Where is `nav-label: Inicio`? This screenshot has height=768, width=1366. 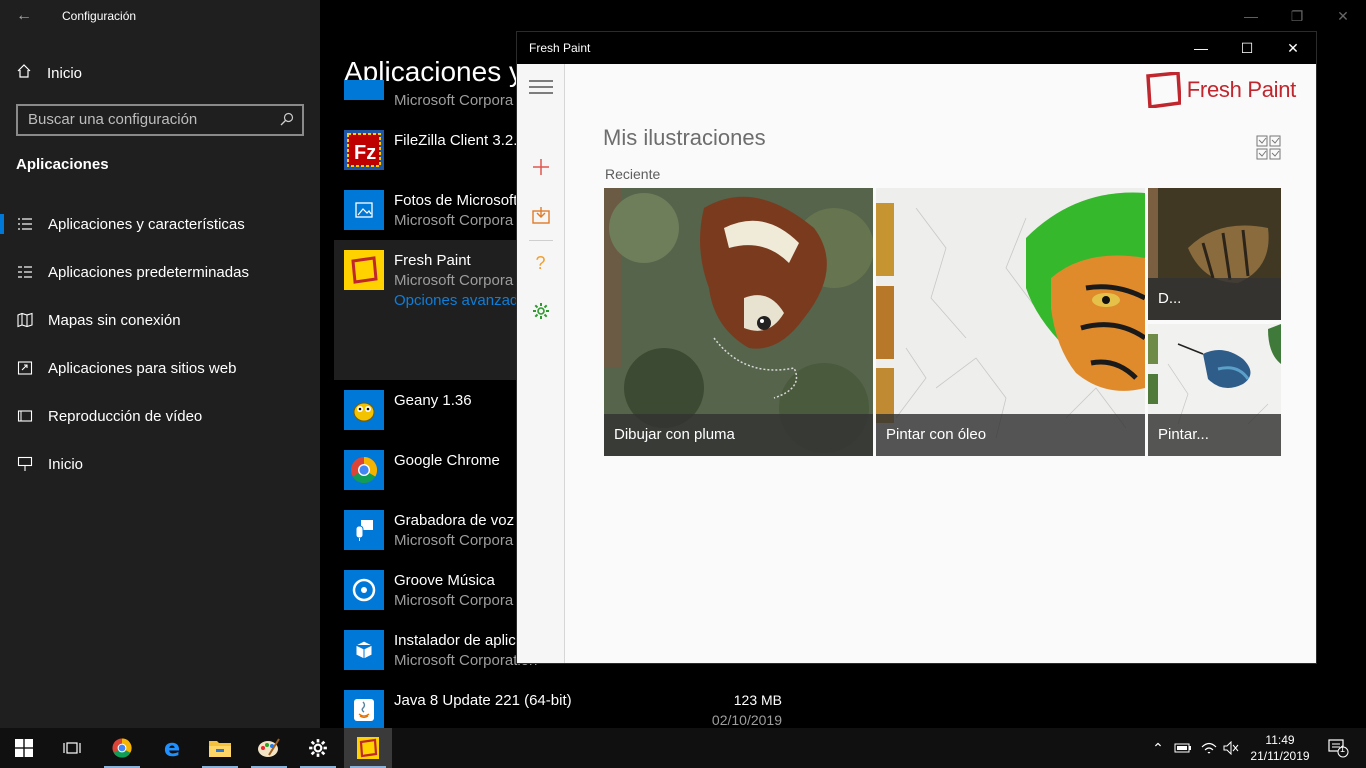
nav-label: Inicio is located at coordinates (66, 464).